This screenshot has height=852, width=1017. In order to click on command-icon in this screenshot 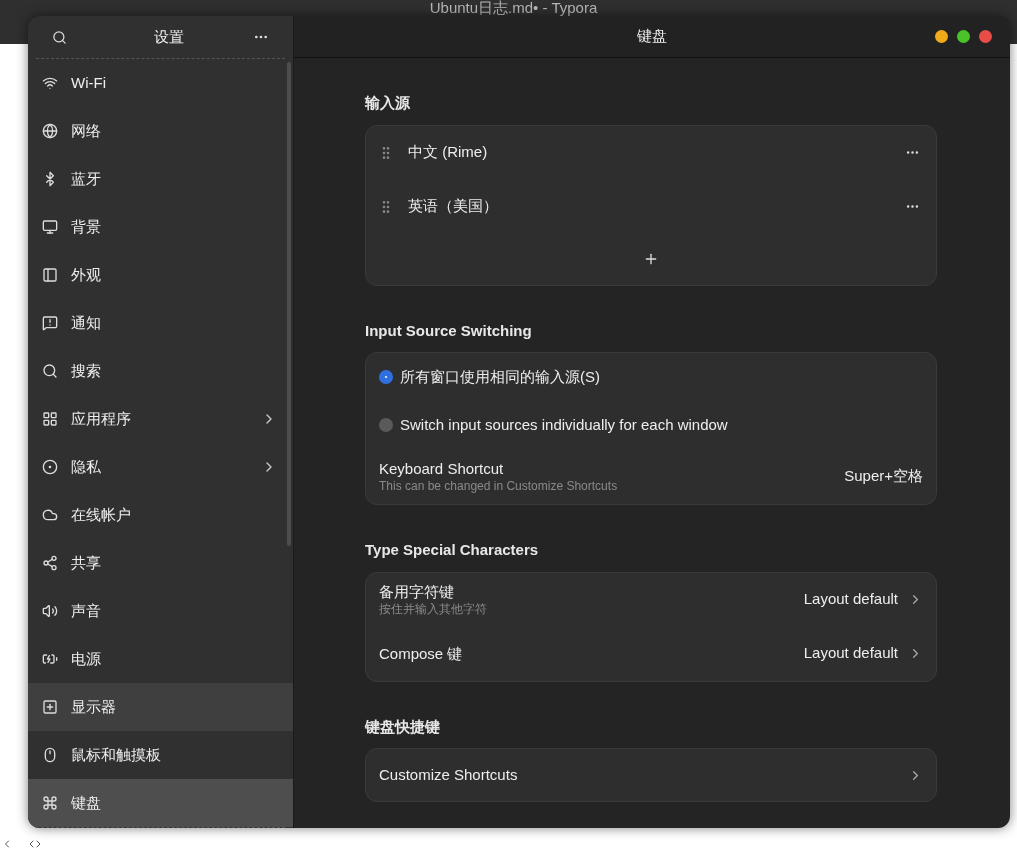, I will do `click(50, 803)`.